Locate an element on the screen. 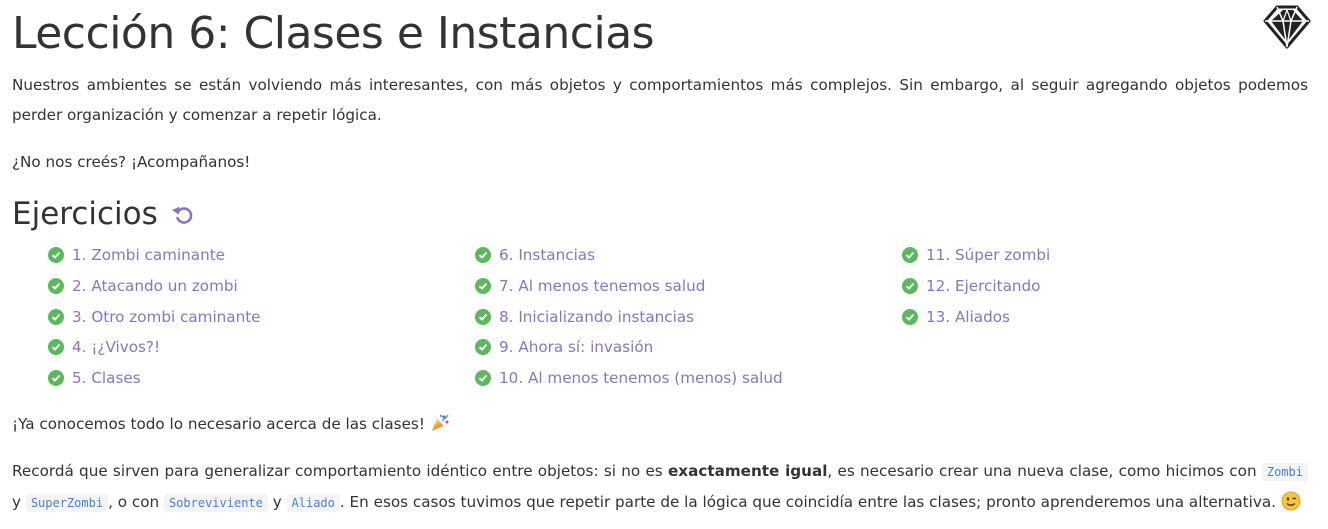  exercise-label: 5. Clases is located at coordinates (106, 378).